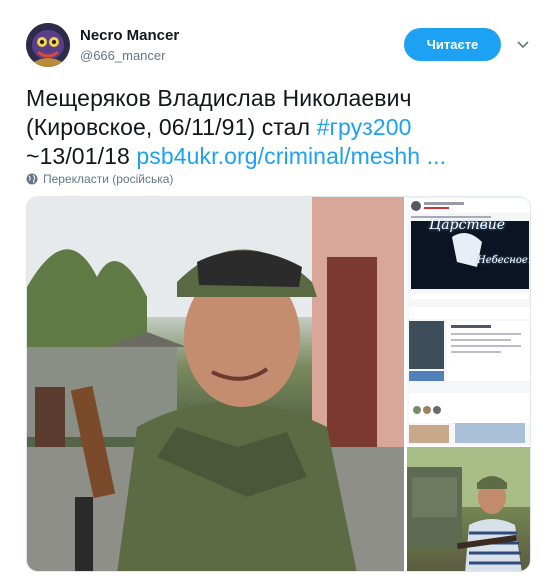  I want to click on screenshot-photo-image, so click(468, 321).